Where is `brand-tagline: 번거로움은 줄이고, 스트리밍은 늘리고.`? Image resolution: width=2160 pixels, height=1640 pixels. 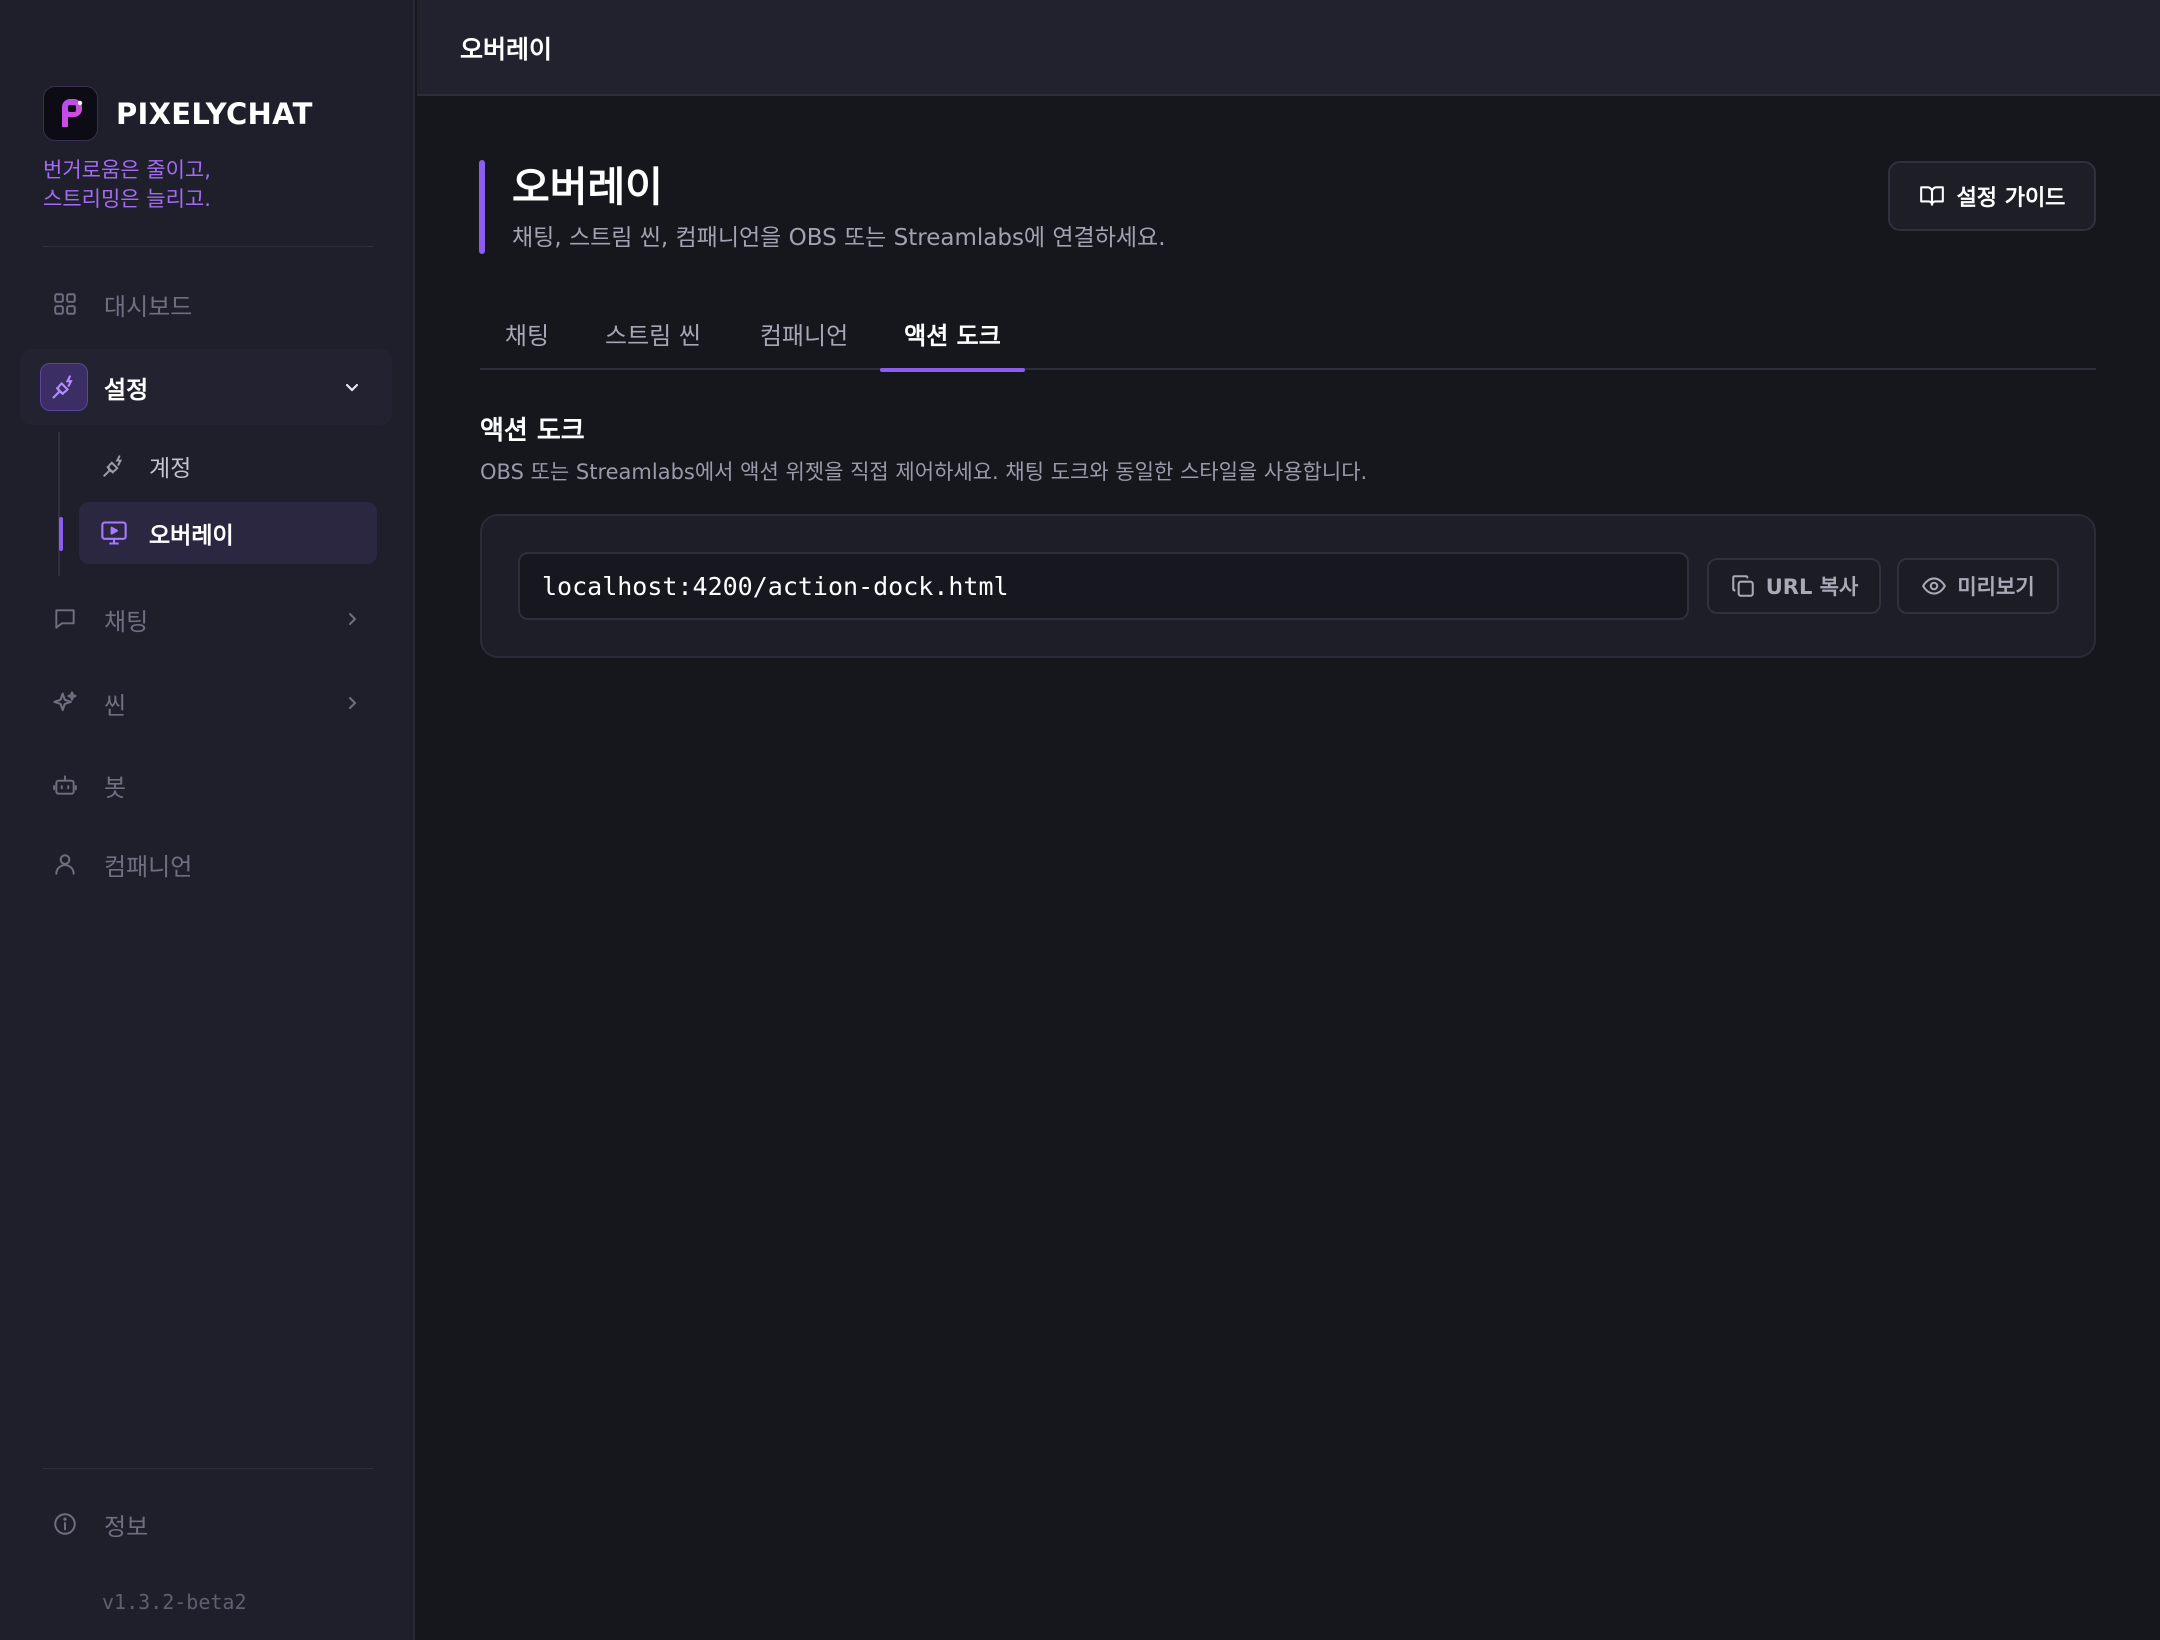
brand-tagline: 번거로움은 줄이고, 스트리밍은 늘리고. is located at coordinates (127, 185).